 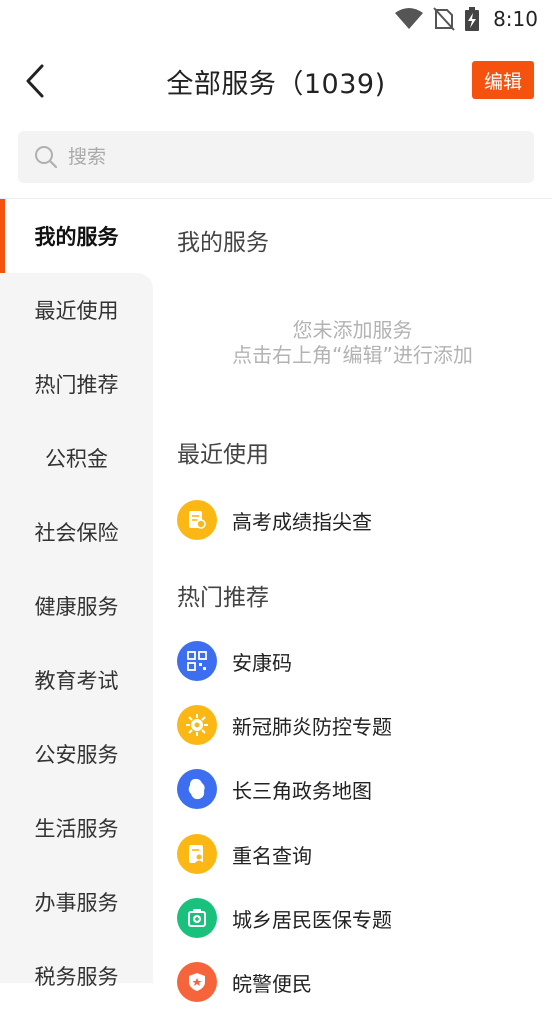 I want to click on name-search-icon, so click(x=197, y=854).